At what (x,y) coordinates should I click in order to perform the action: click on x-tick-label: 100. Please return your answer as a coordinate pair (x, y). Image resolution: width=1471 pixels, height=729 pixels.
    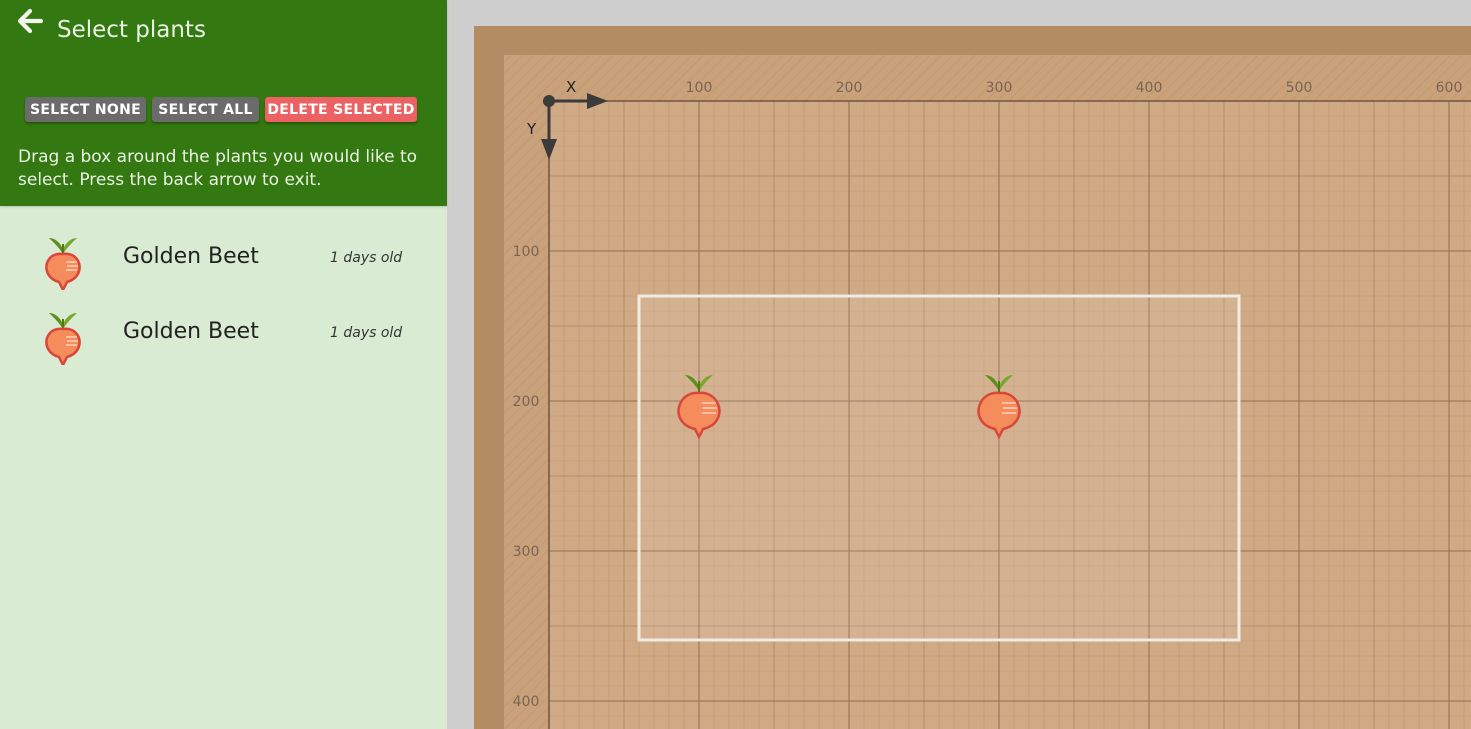
    Looking at the image, I should click on (699, 88).